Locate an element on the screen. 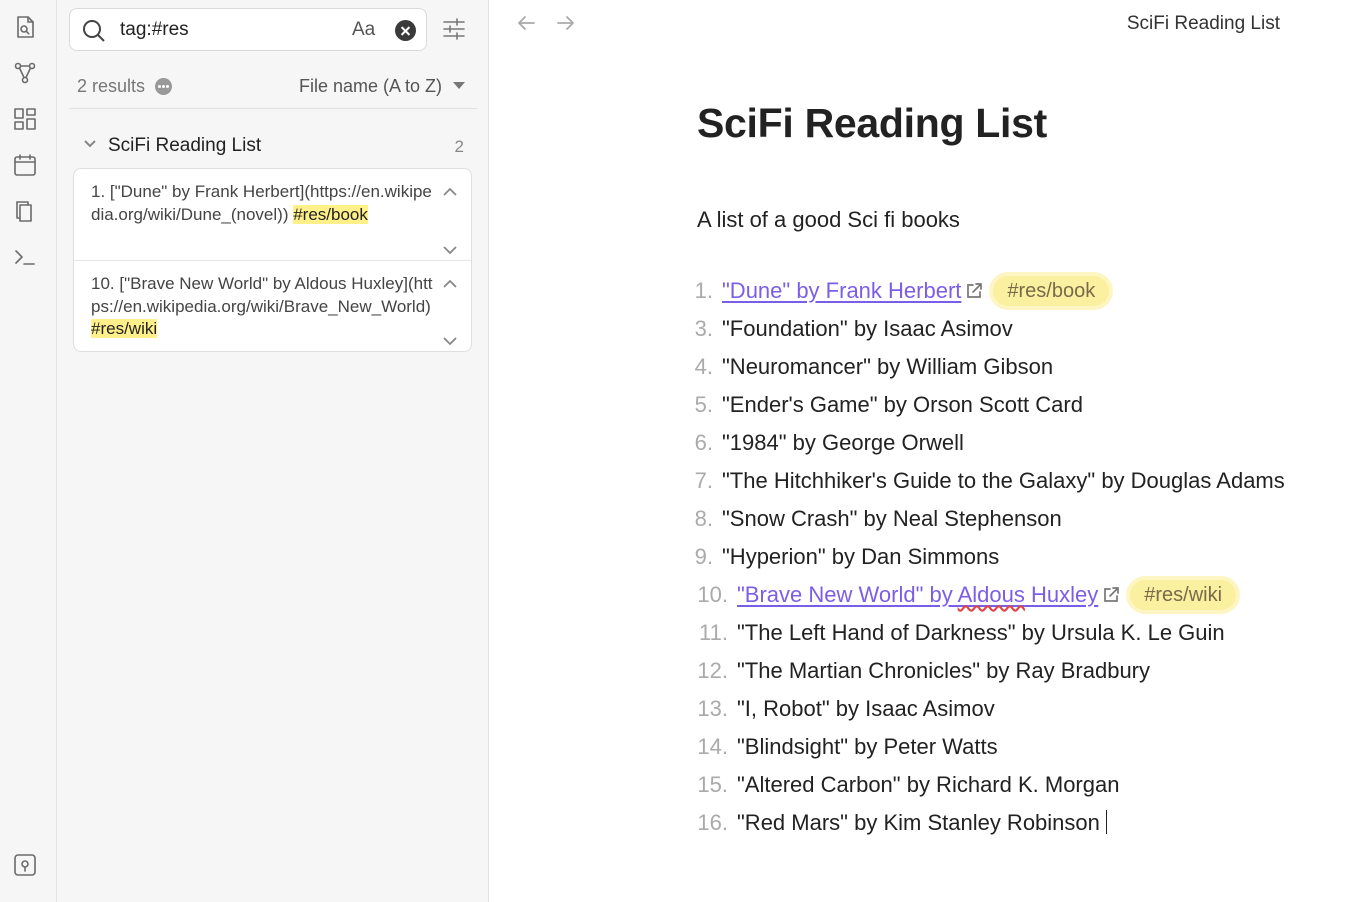 The width and height of the screenshot is (1368, 902). search-icon is located at coordinates (94, 31).